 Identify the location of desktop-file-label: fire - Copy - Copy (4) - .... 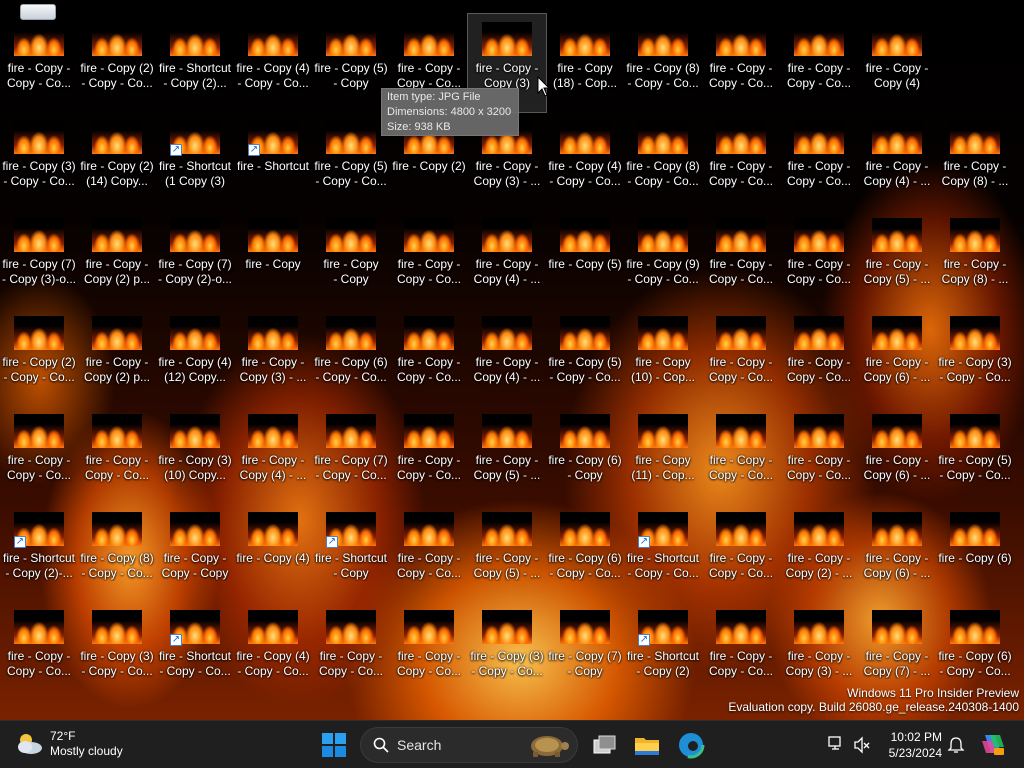
(507, 271).